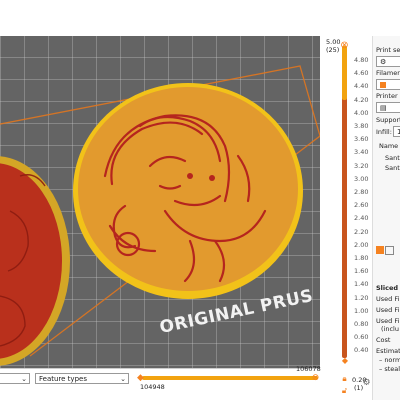 This screenshot has height=401, width=400. I want to click on layer-tick-label: 1.00, so click(361, 310).